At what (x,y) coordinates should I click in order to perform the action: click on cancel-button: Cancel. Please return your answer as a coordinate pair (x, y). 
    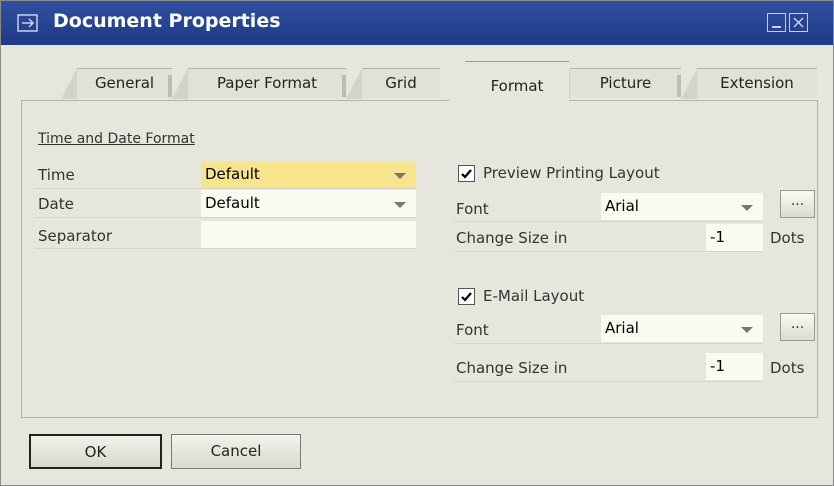
    Looking at the image, I should click on (236, 451).